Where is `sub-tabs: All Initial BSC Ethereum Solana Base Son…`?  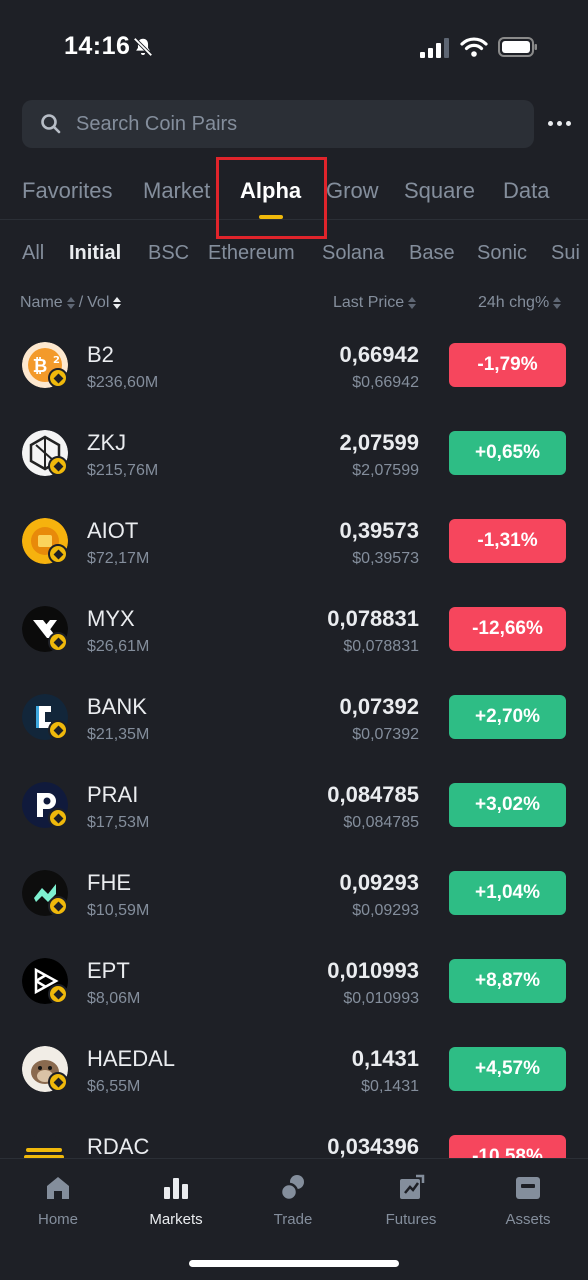
sub-tabs: All Initial BSC Ethereum Solana Base Son… is located at coordinates (294, 256).